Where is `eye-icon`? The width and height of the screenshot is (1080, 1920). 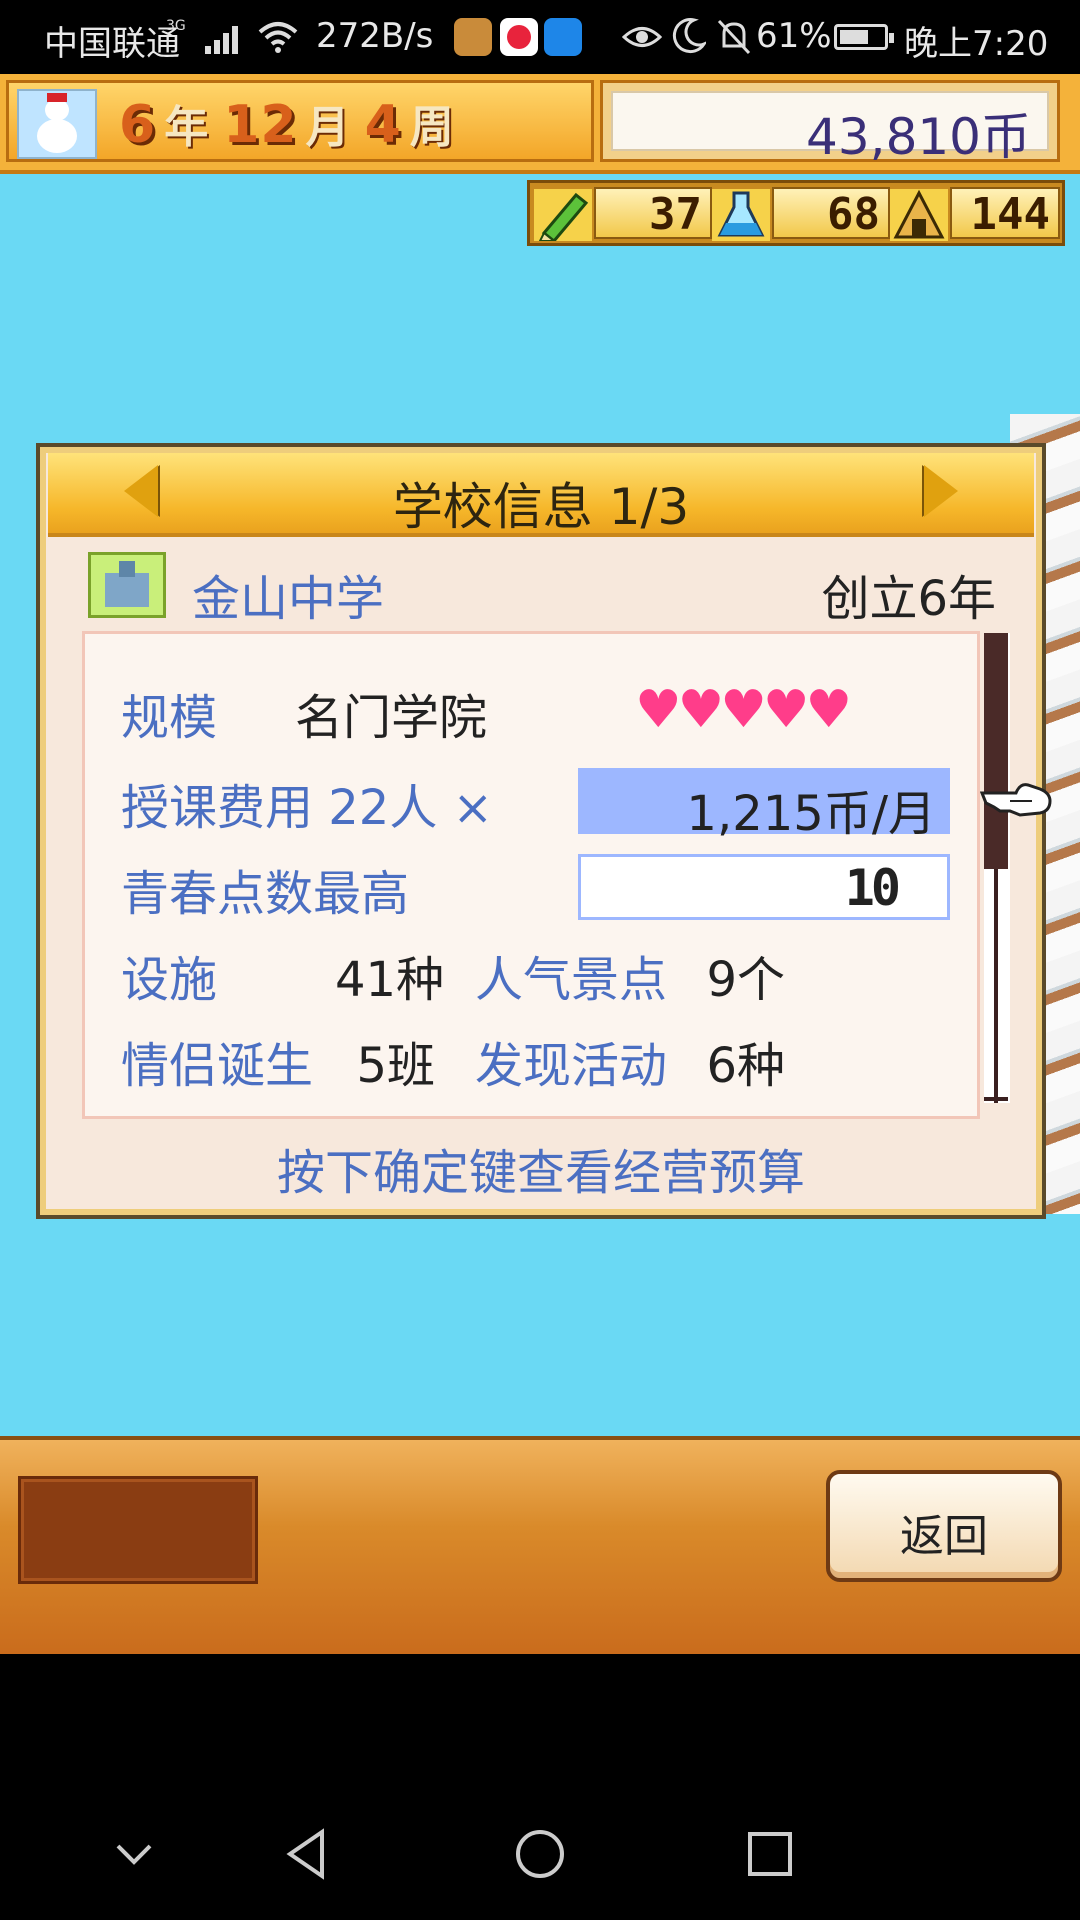 eye-icon is located at coordinates (642, 37).